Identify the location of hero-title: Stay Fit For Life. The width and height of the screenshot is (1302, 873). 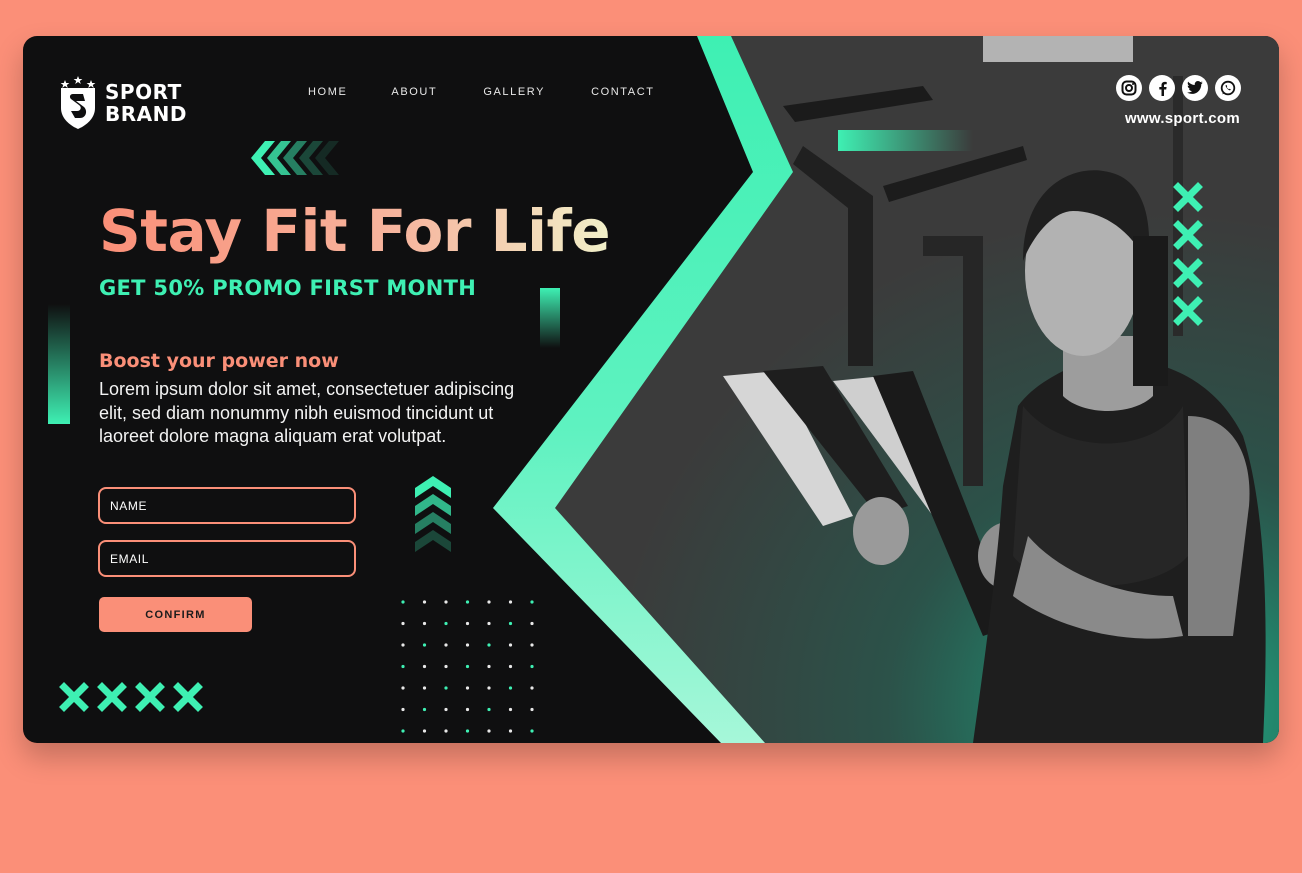
(355, 231).